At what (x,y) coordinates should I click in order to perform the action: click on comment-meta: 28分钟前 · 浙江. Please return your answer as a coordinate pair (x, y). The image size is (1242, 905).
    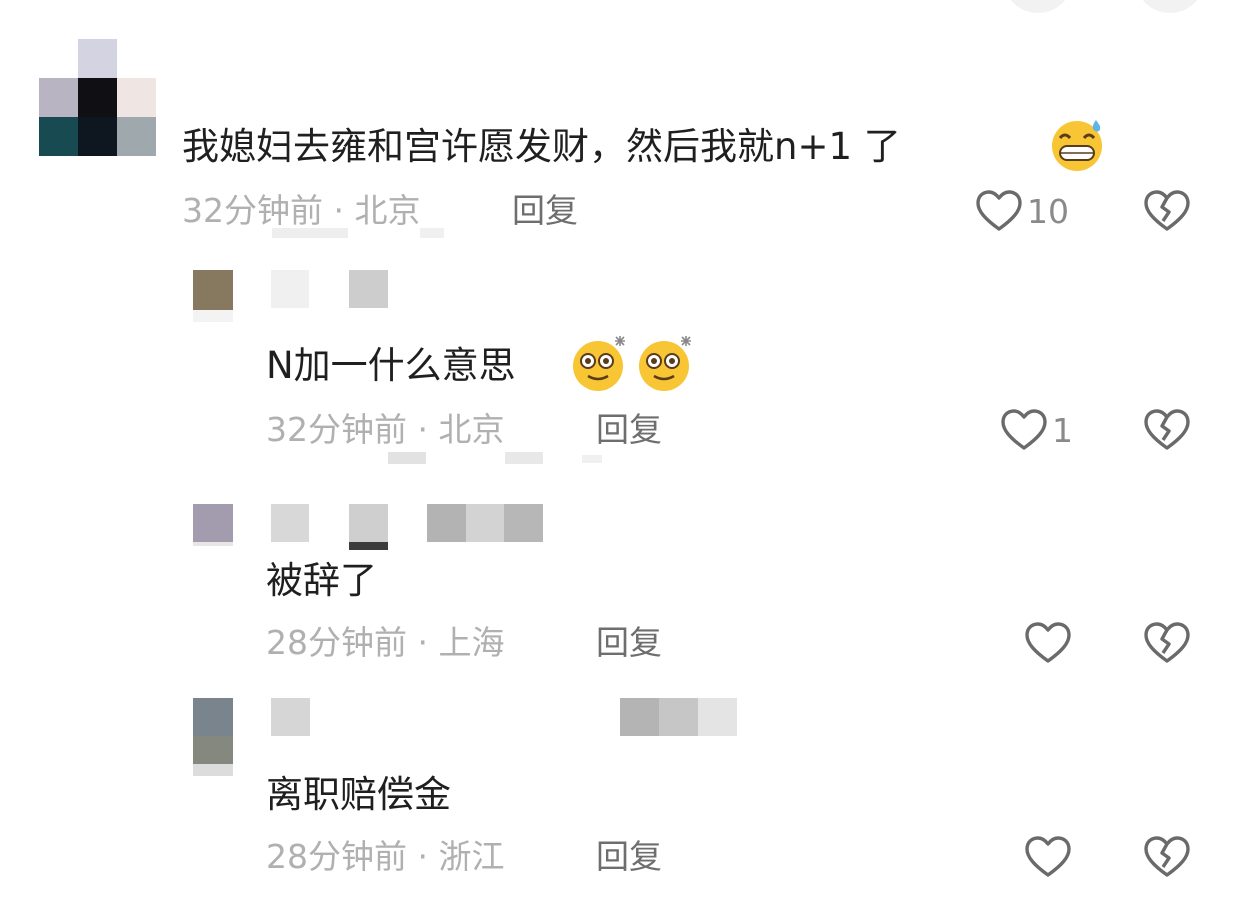
    Looking at the image, I should click on (385, 856).